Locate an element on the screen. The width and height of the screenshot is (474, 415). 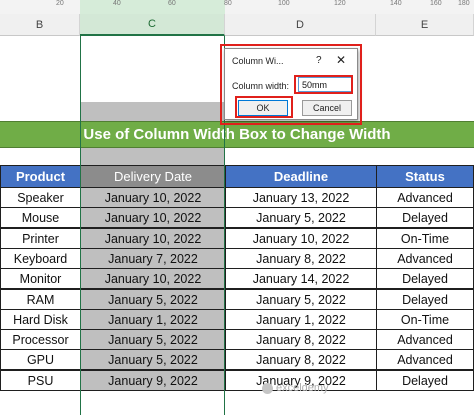
table-cell: January 14, 2022 is located at coordinates (301, 278).